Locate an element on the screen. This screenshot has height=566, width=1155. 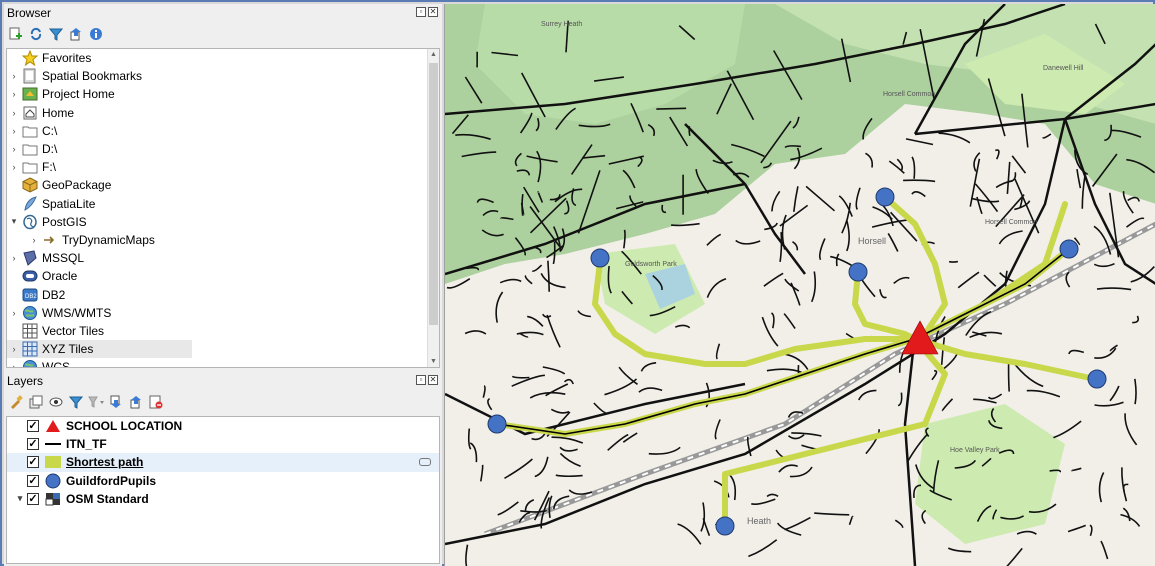
oracle-icon is located at coordinates (30, 276).